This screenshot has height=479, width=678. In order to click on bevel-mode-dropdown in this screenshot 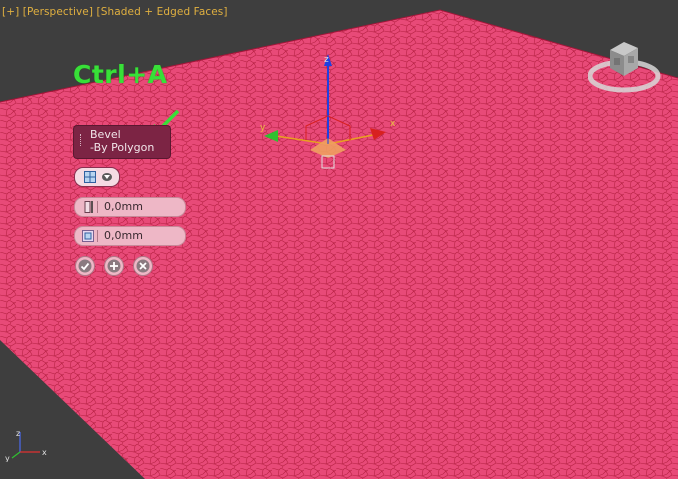, I will do `click(97, 177)`.